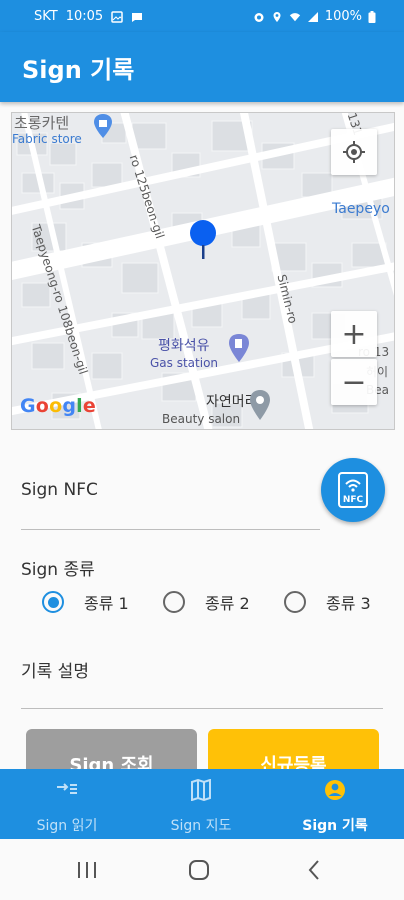  What do you see at coordinates (239, 348) in the screenshot?
I see `gas-station-icon` at bounding box center [239, 348].